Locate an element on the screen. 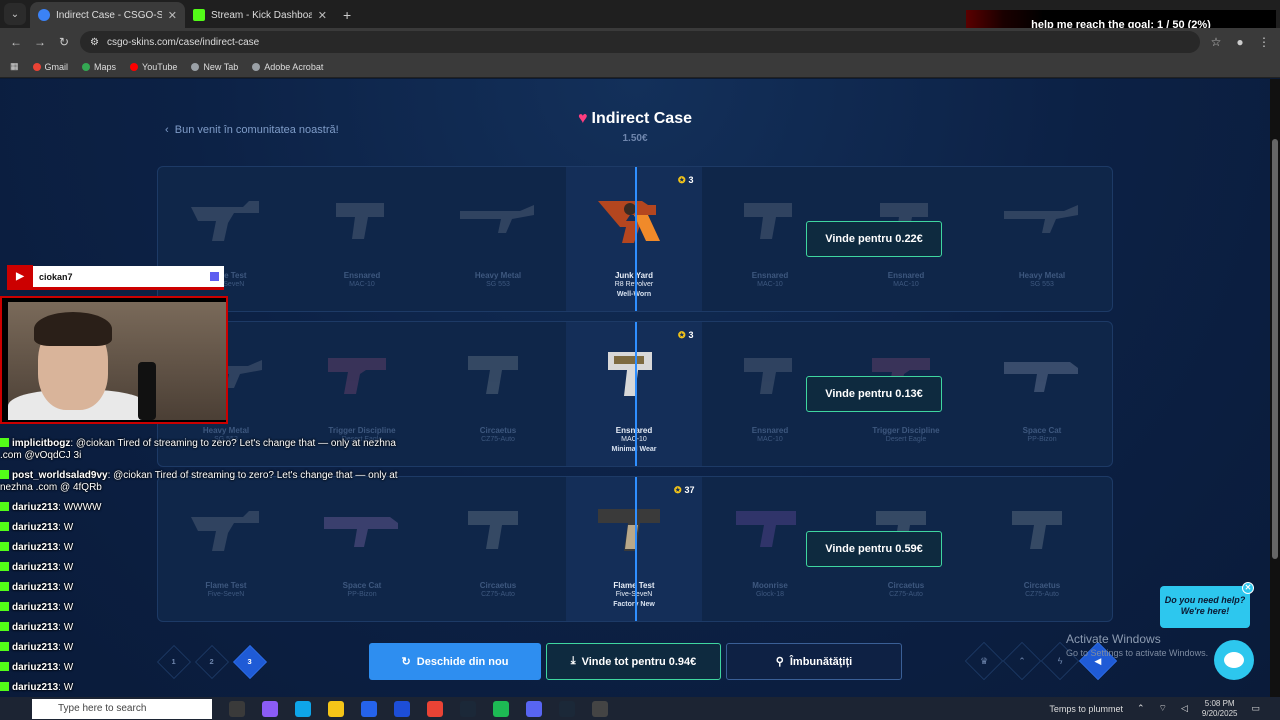 The height and width of the screenshot is (720, 1280). clock-time: 5:08 PM is located at coordinates (1219, 703).